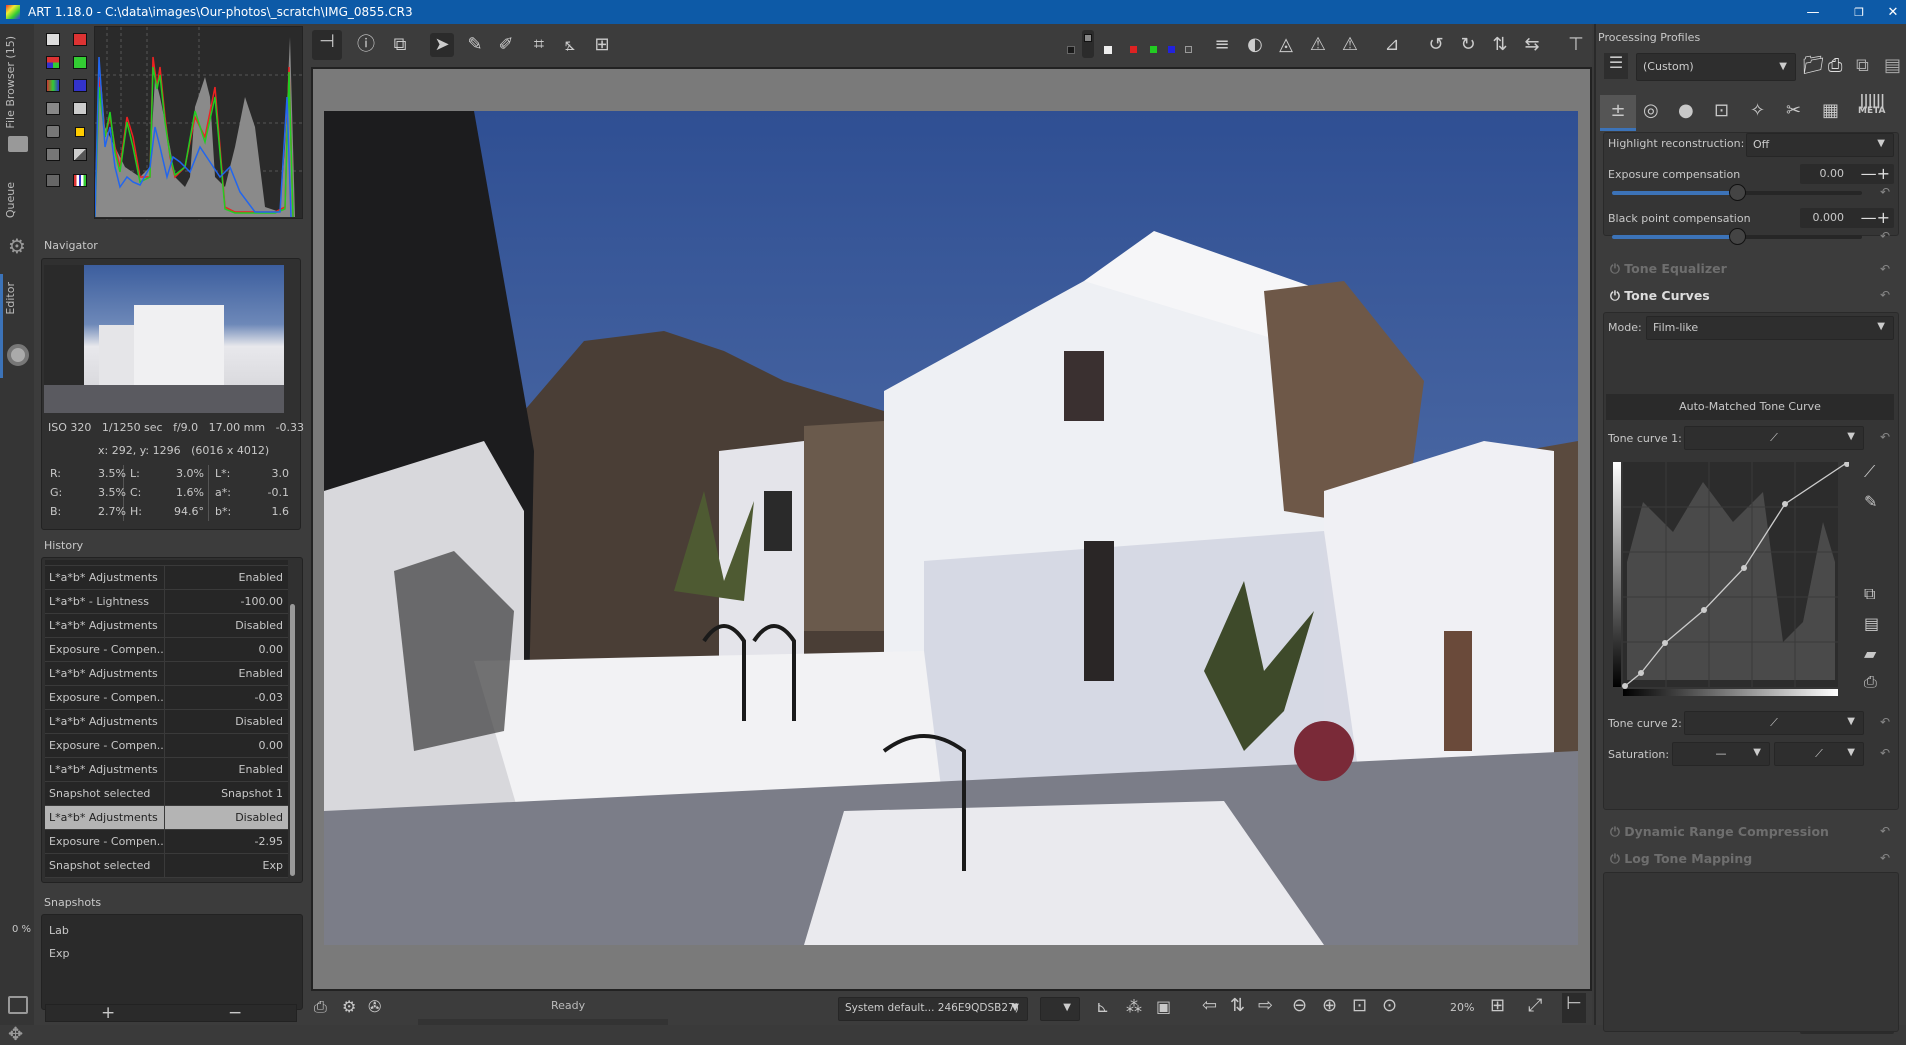 The image size is (1906, 1045). Describe the element at coordinates (1885, 858) in the screenshot. I see `ltm-reset-icon: ↶` at that location.